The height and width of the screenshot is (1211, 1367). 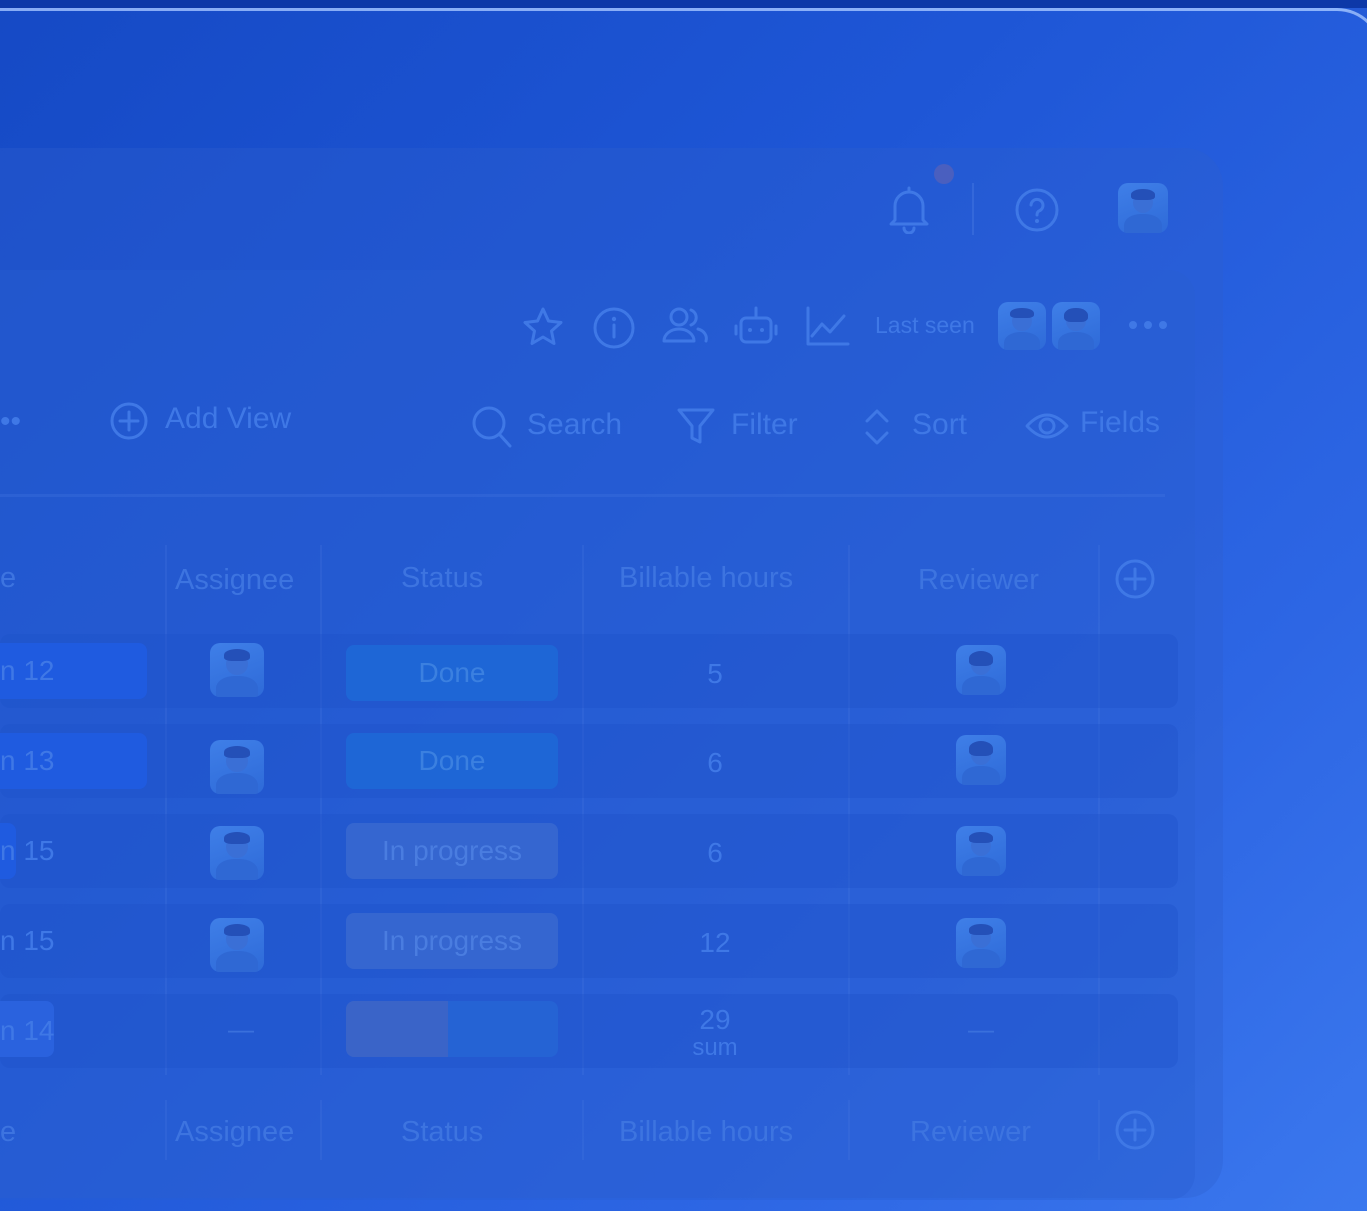 I want to click on footer-column-name: e, so click(x=8, y=1132).